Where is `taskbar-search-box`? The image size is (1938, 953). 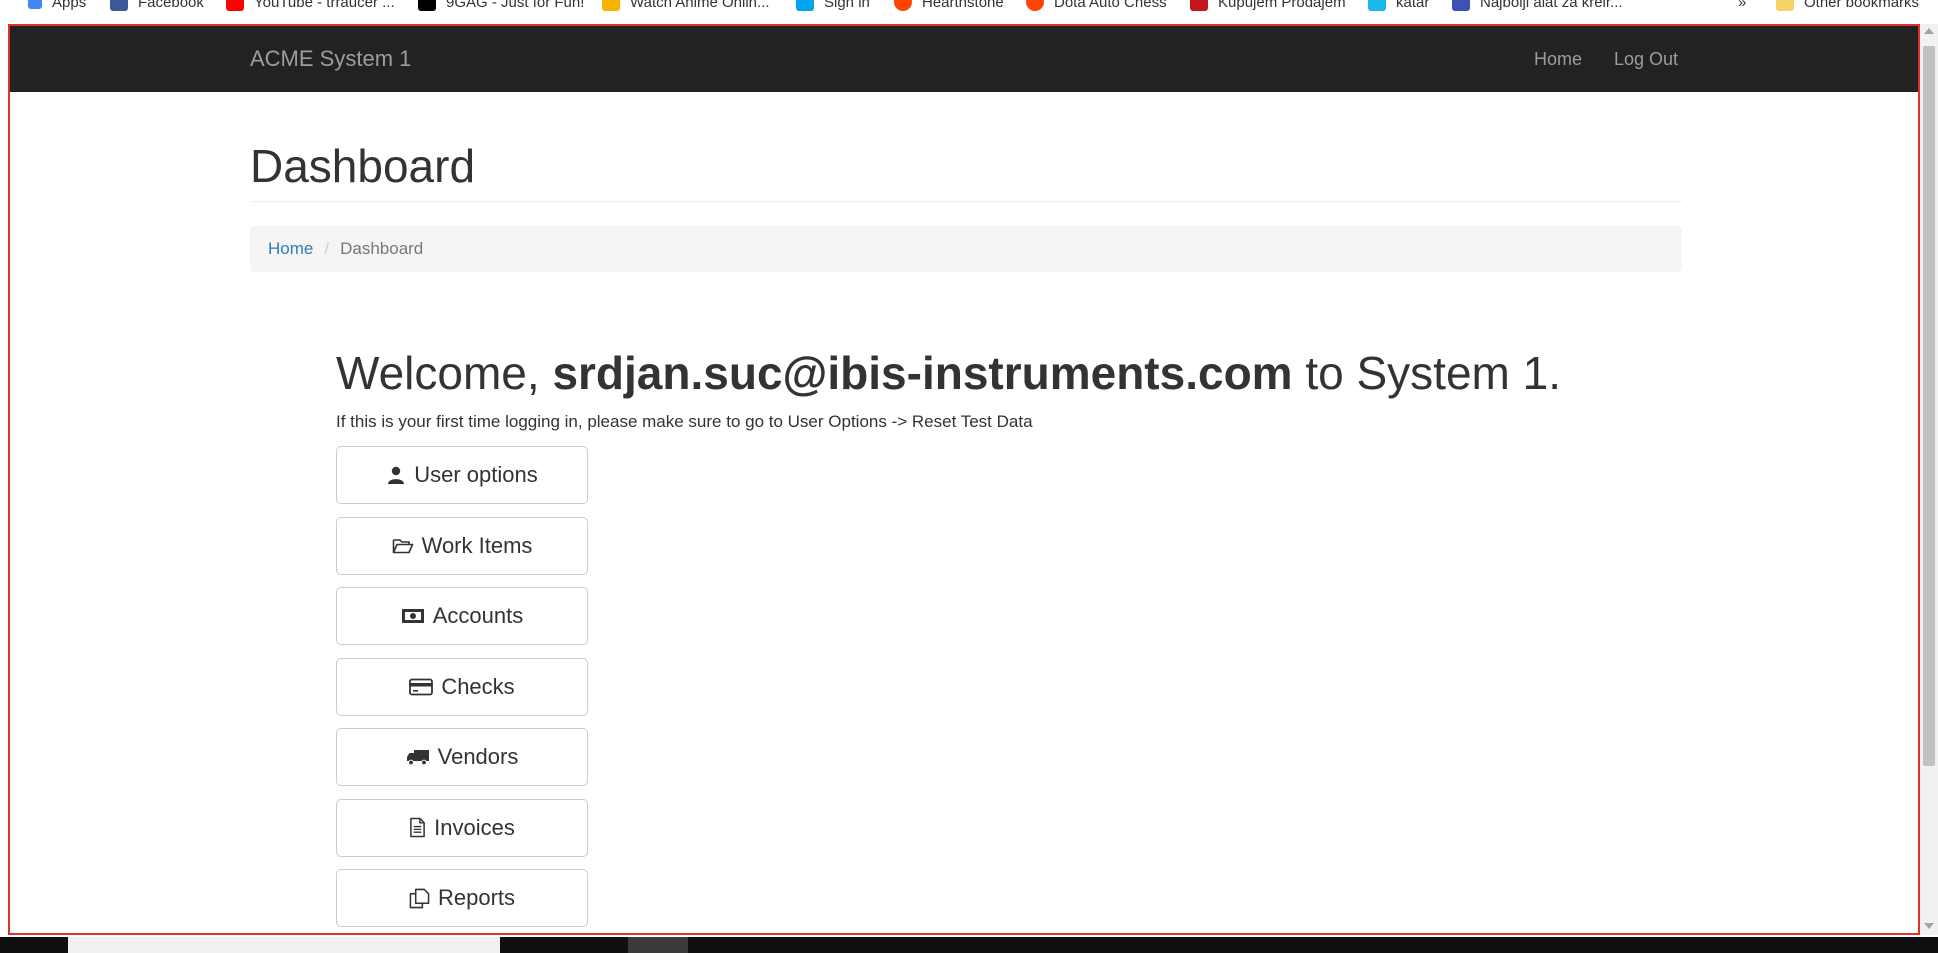 taskbar-search-box is located at coordinates (284, 945).